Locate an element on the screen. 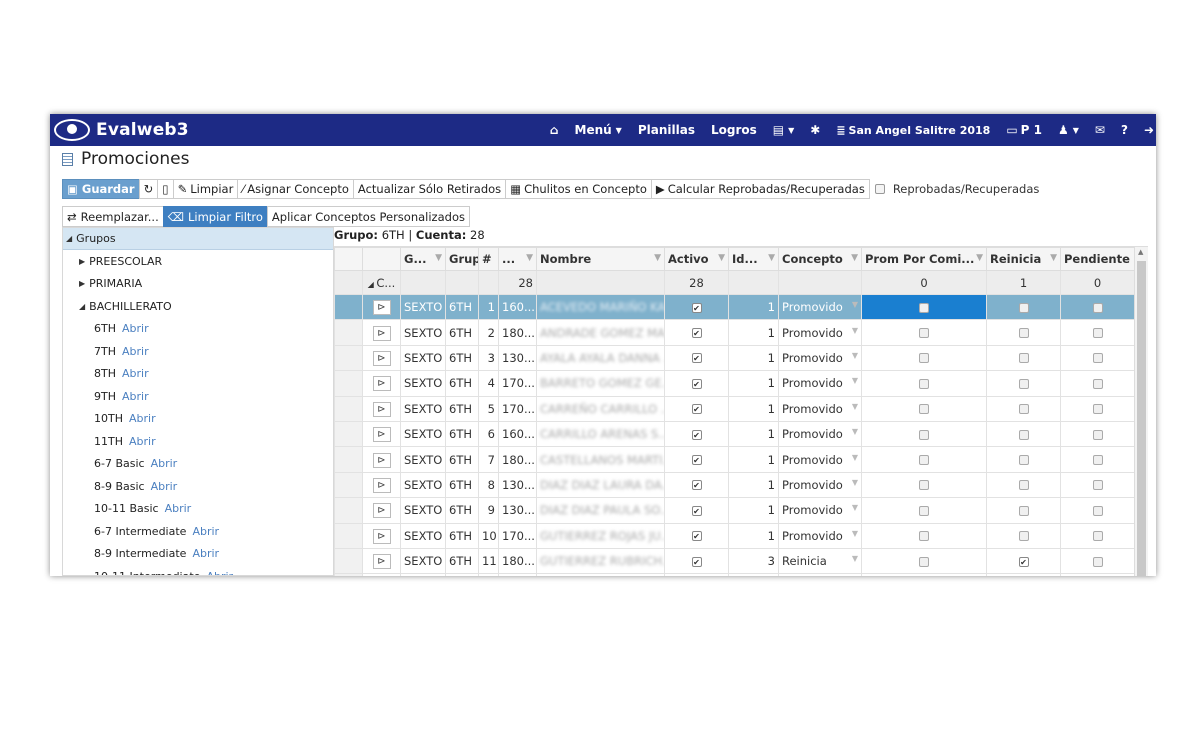 The width and height of the screenshot is (1188, 733). tree-group-item: 8-9 Intermediate Abrir is located at coordinates (198, 554).